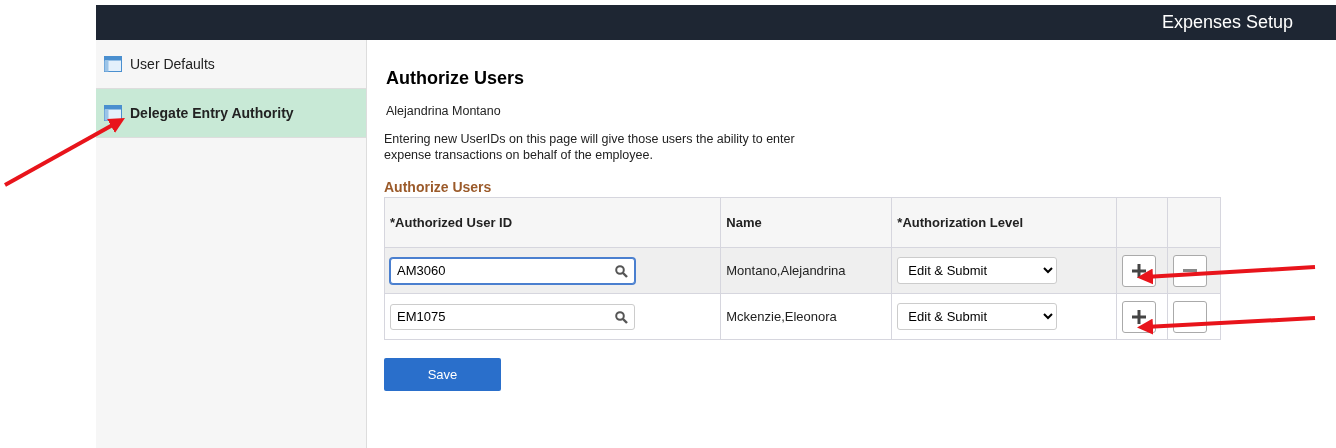  I want to click on user-id-field: AM3060, so click(512, 270).